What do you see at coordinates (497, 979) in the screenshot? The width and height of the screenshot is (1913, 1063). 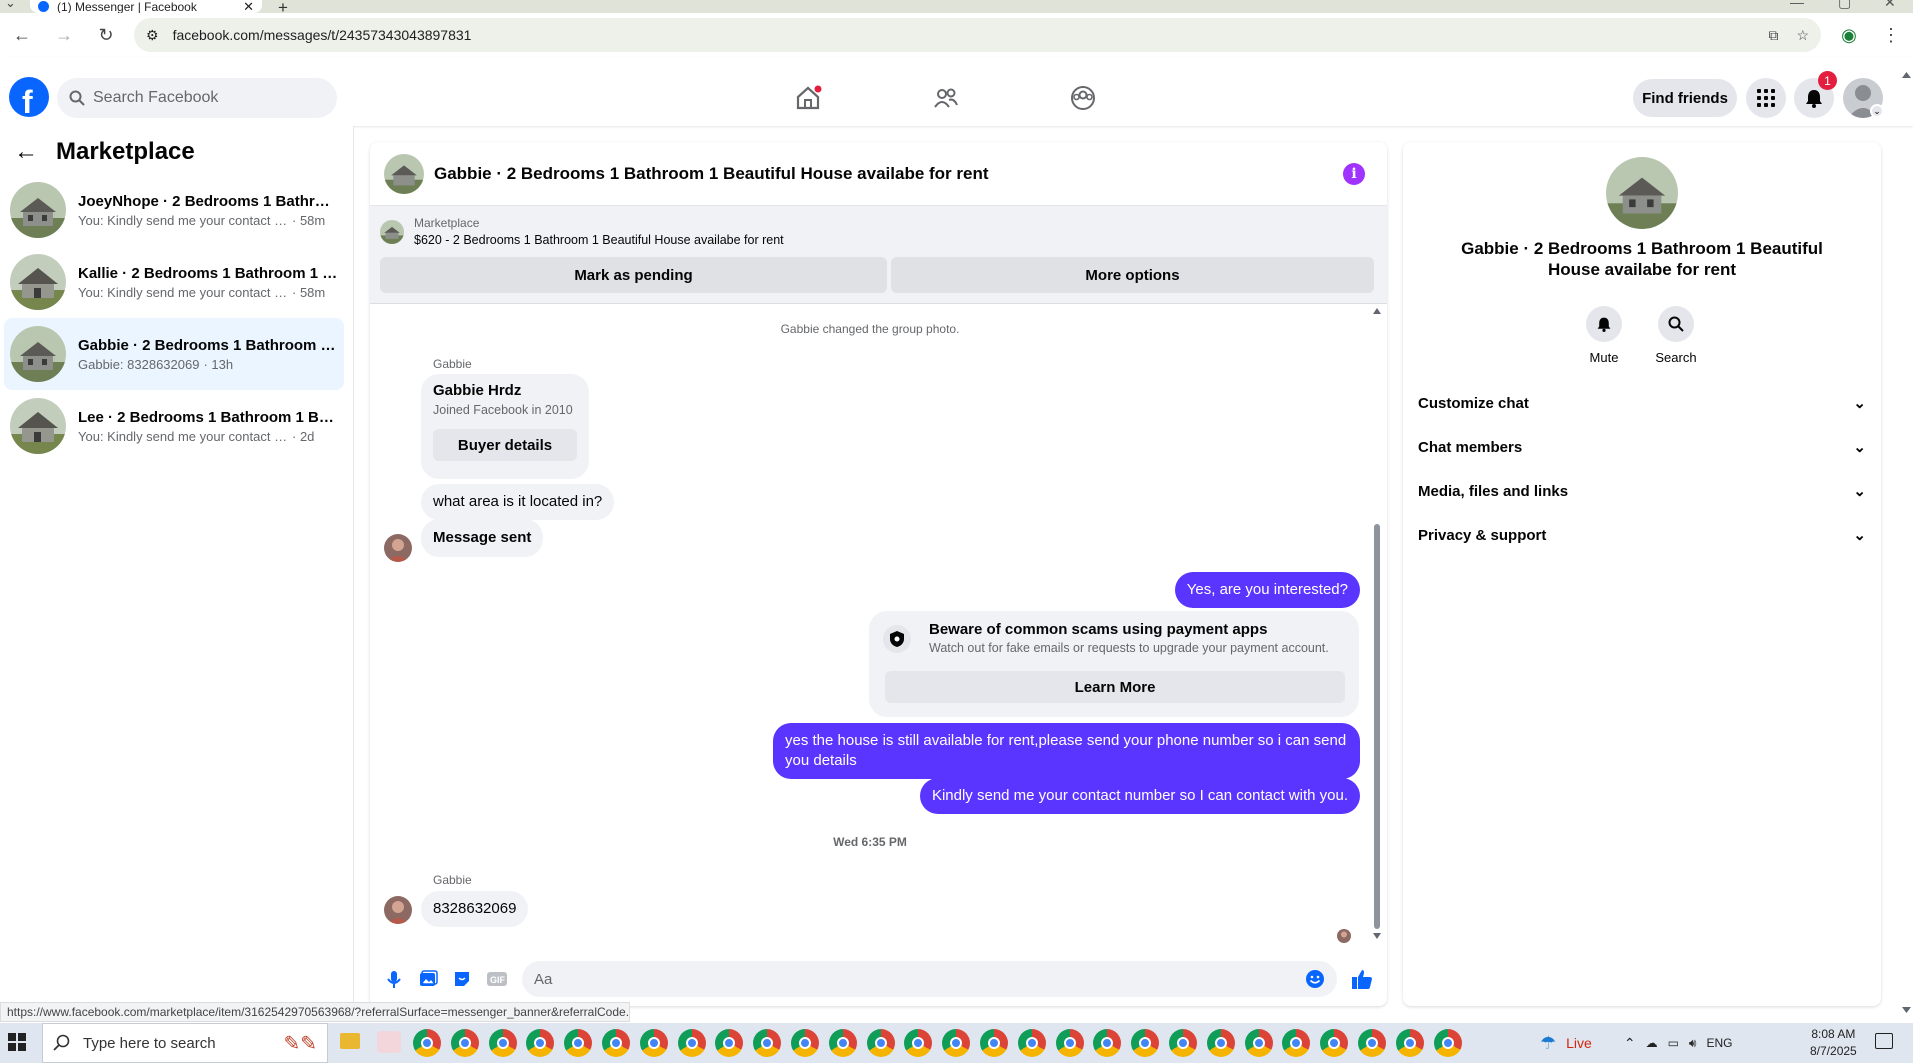 I see `gif-icon: GIF` at bounding box center [497, 979].